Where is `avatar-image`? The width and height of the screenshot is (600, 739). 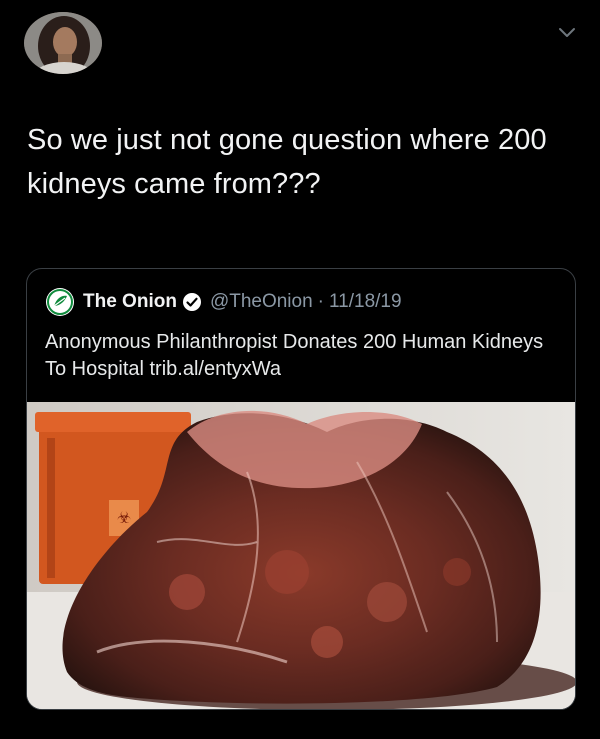
avatar-image is located at coordinates (63, 43).